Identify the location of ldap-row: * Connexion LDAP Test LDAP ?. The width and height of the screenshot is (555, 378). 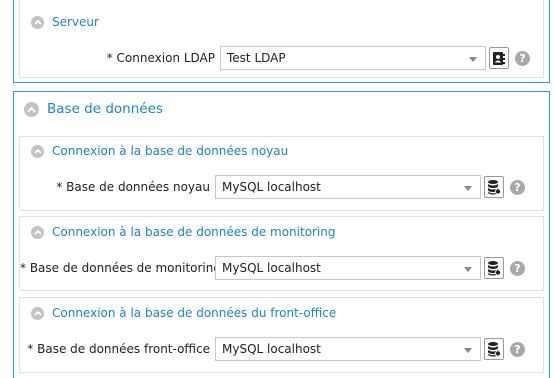
(275, 58).